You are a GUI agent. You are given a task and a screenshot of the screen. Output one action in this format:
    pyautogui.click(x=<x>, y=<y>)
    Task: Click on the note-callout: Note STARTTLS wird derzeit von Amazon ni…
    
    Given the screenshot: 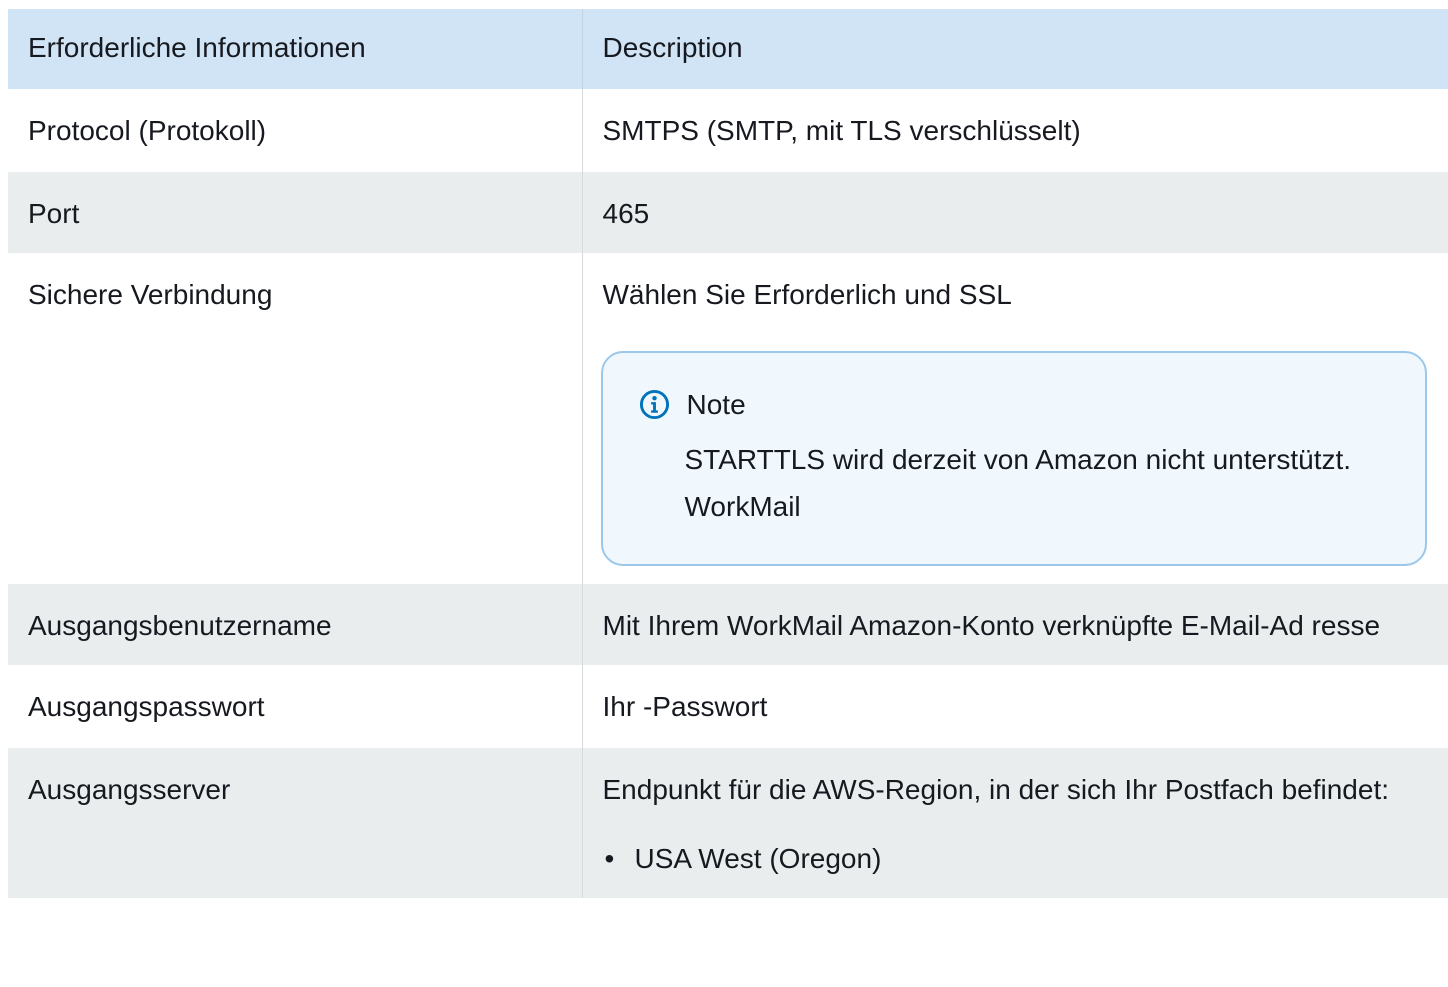 What is the action you would take?
    pyautogui.click(x=1013, y=458)
    